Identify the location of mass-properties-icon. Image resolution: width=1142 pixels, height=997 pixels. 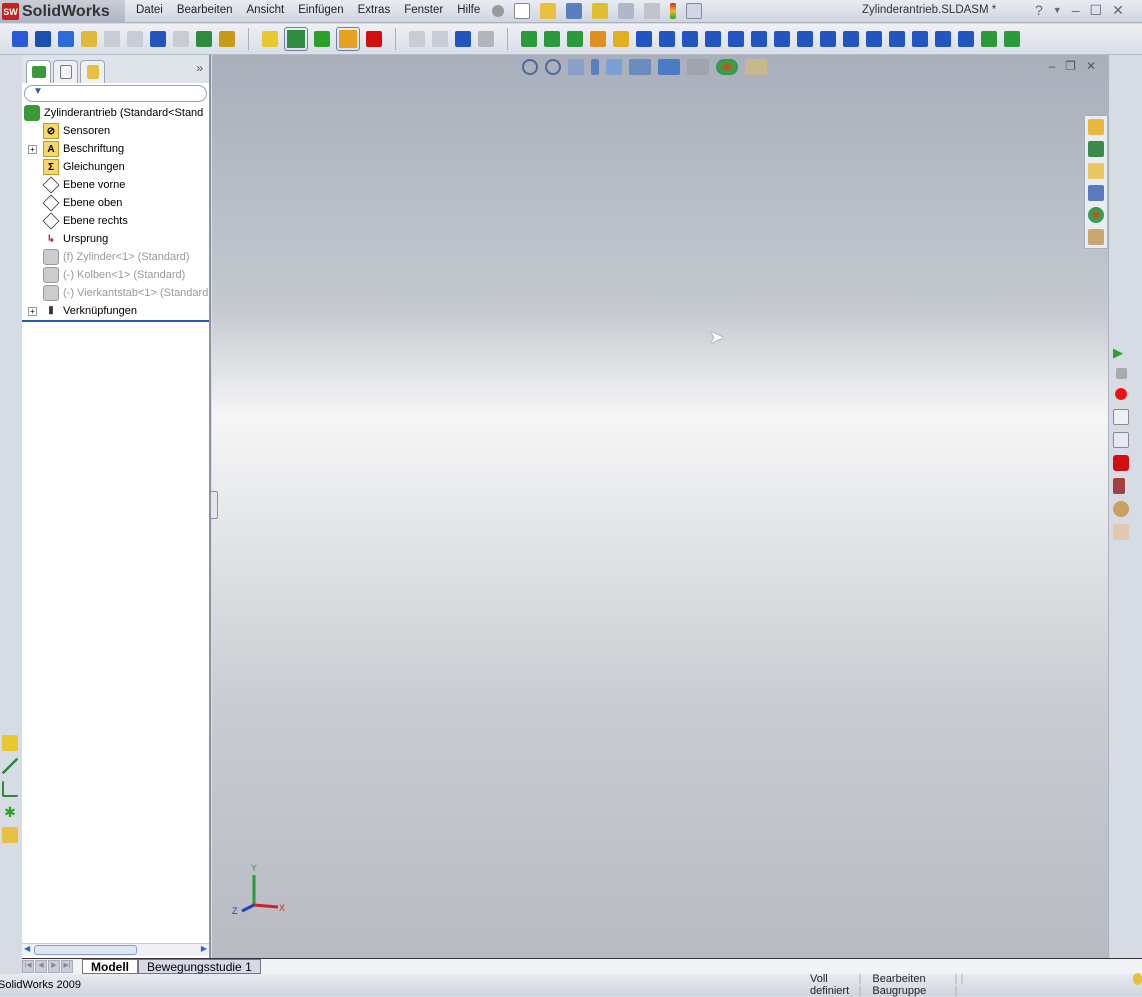
(66, 39).